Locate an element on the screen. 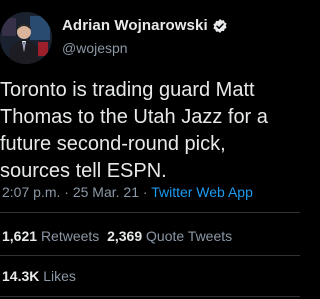  author-handle: @wojespn is located at coordinates (95, 48).